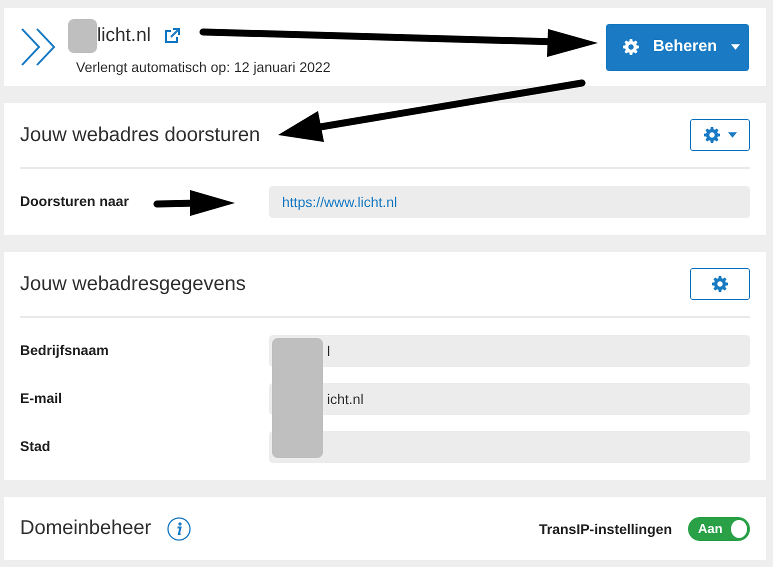 Image resolution: width=773 pixels, height=567 pixels. What do you see at coordinates (179, 528) in the screenshot?
I see `info-icon` at bounding box center [179, 528].